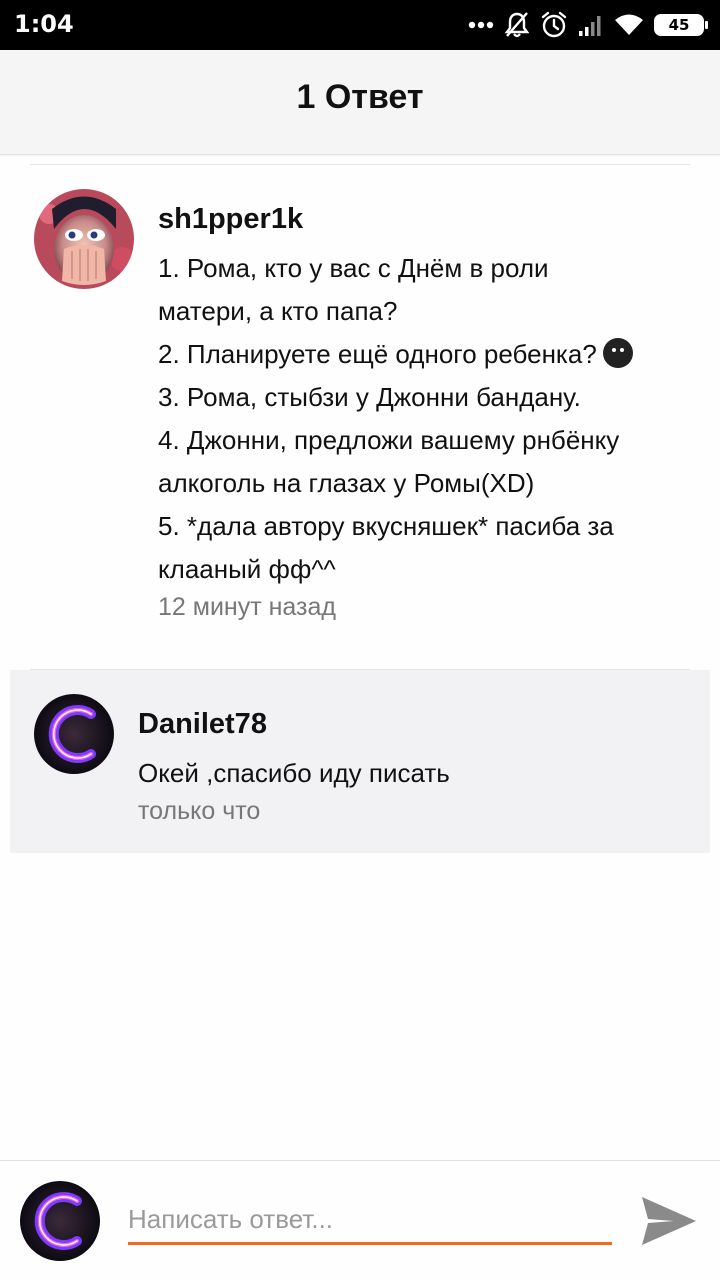 This screenshot has width=720, height=1280. Describe the element at coordinates (554, 24) in the screenshot. I see `alarm-icon` at that location.